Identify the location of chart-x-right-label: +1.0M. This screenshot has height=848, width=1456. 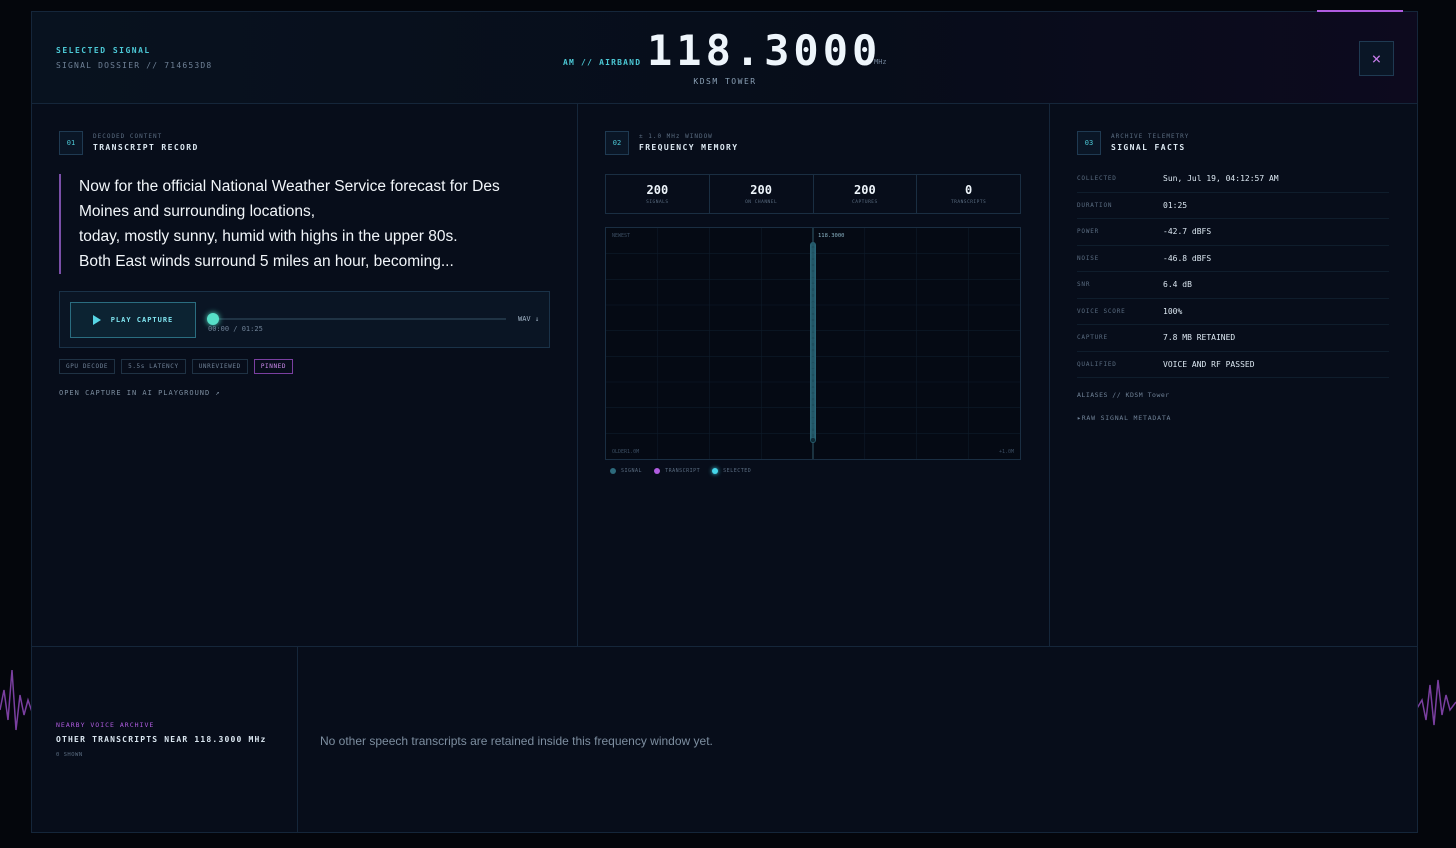
(1006, 452).